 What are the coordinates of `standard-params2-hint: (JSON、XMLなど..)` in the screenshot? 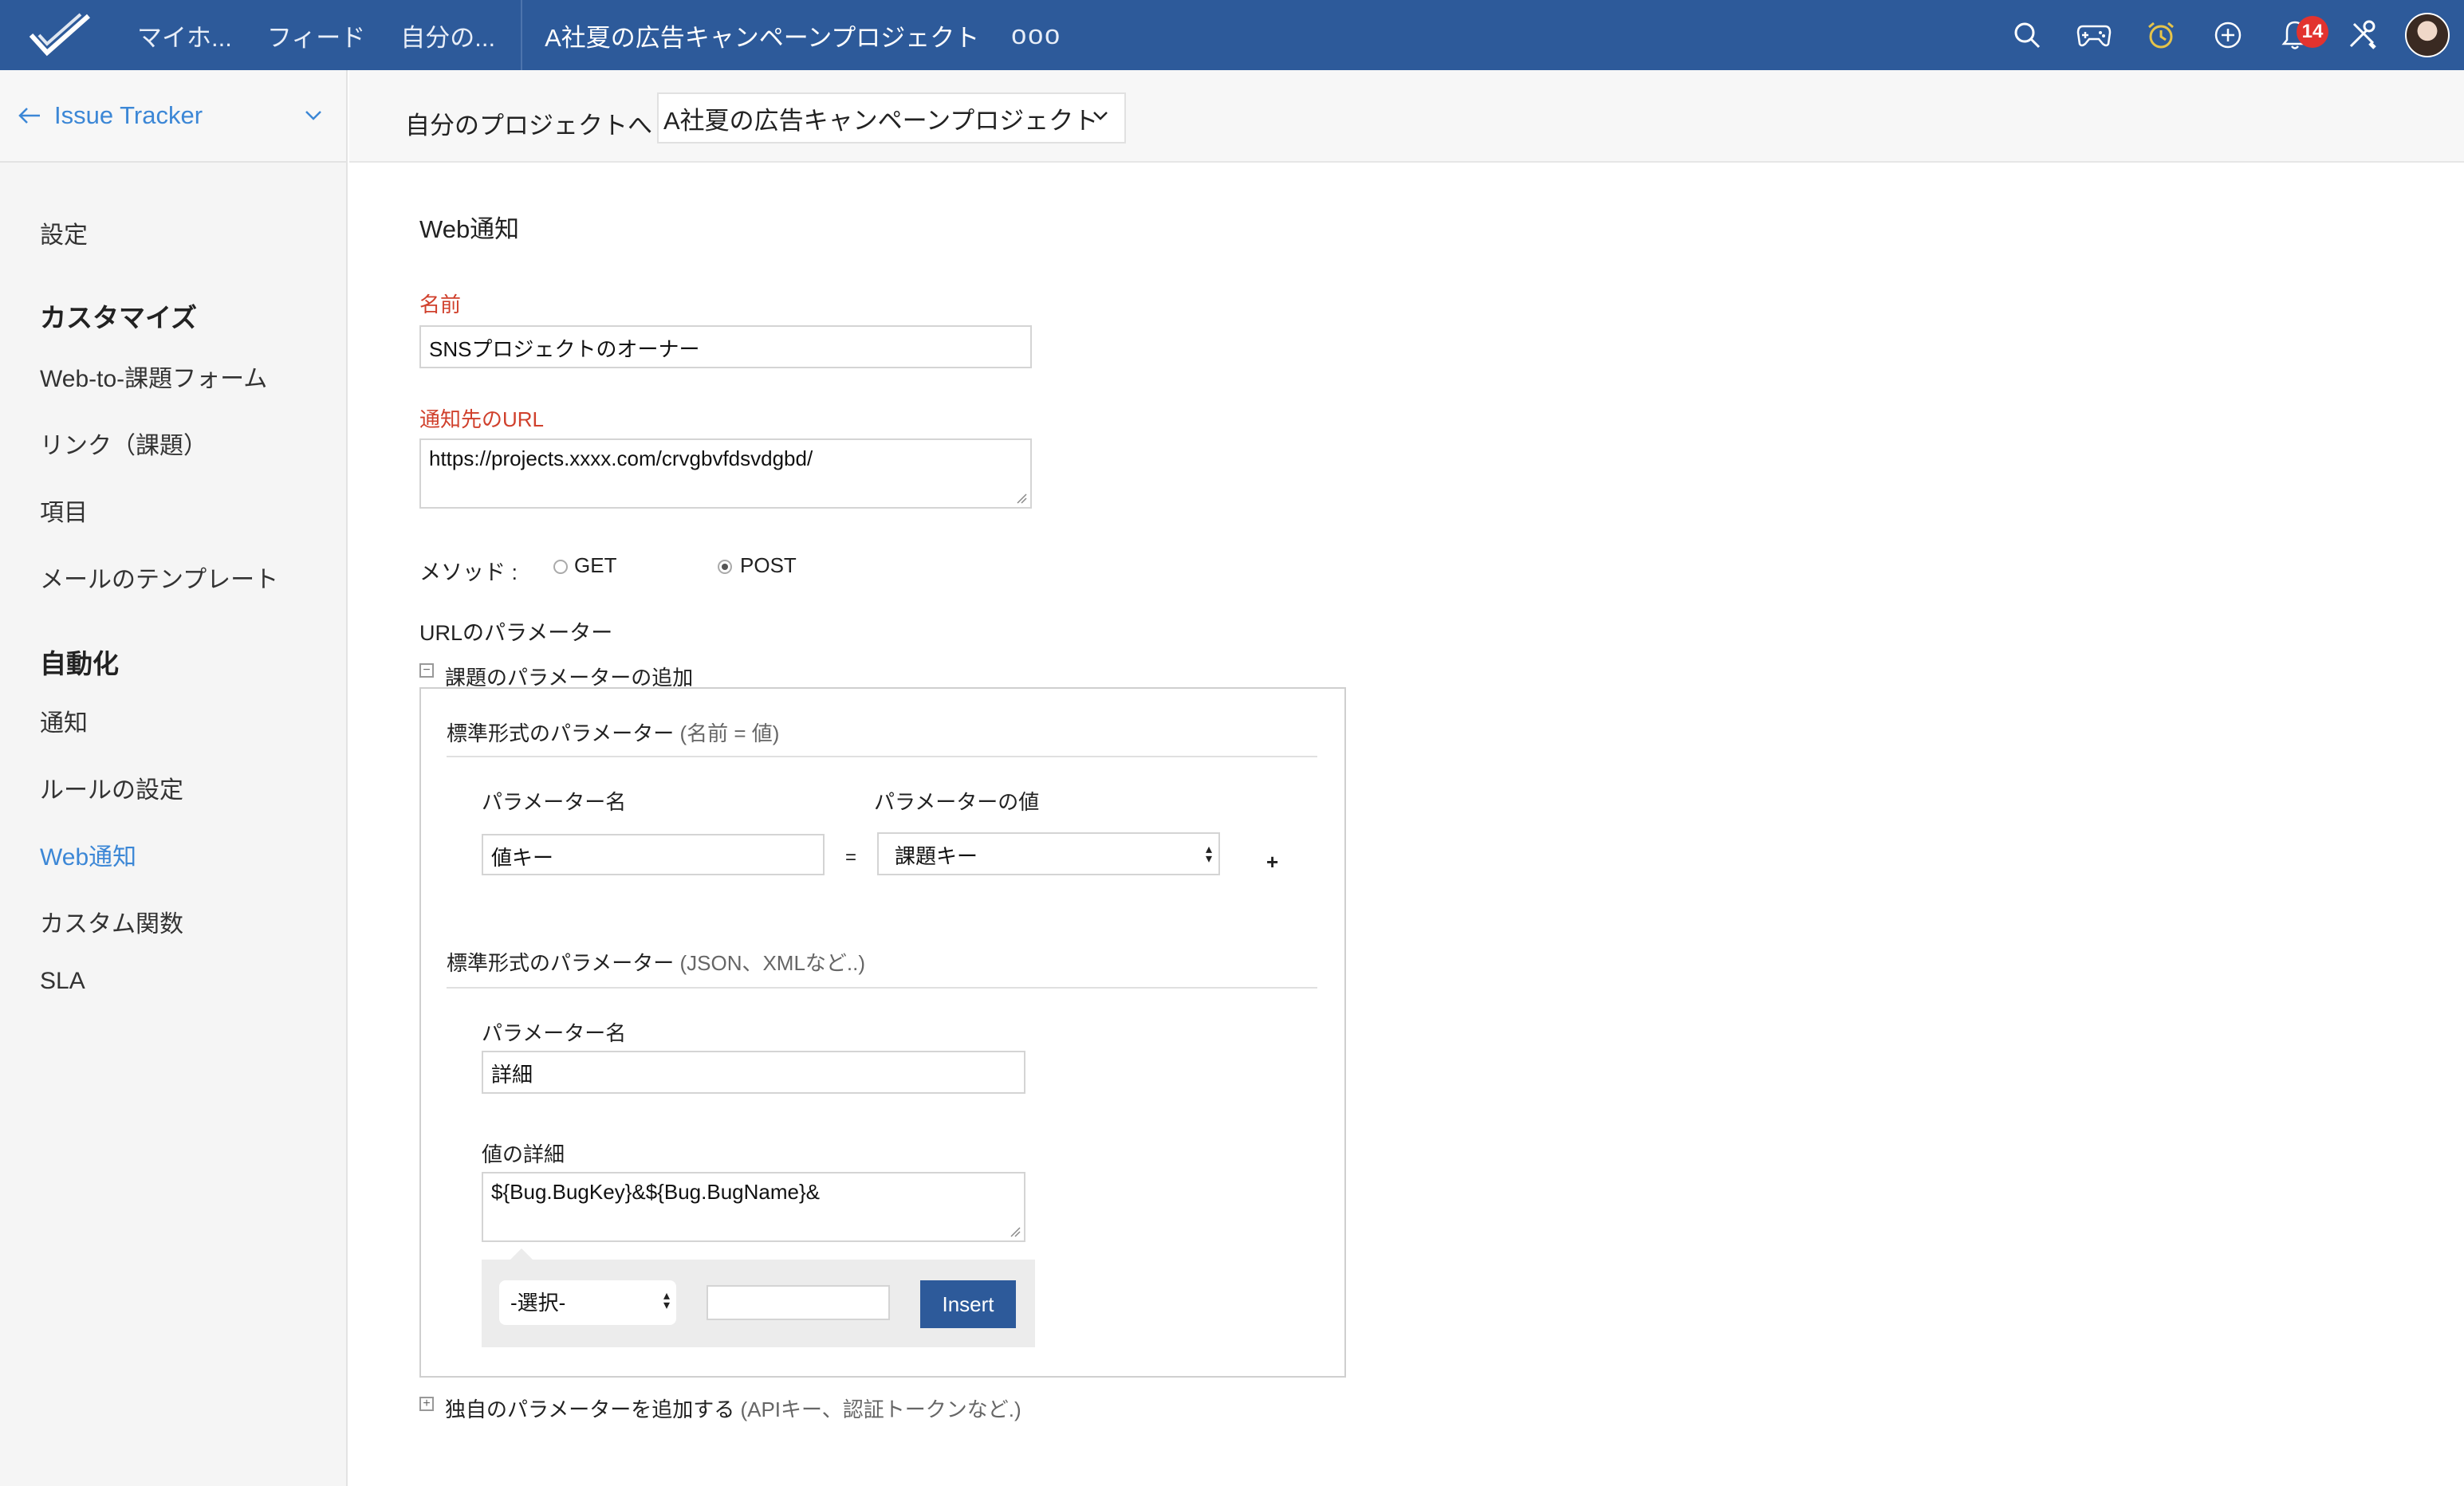 It's located at (772, 963).